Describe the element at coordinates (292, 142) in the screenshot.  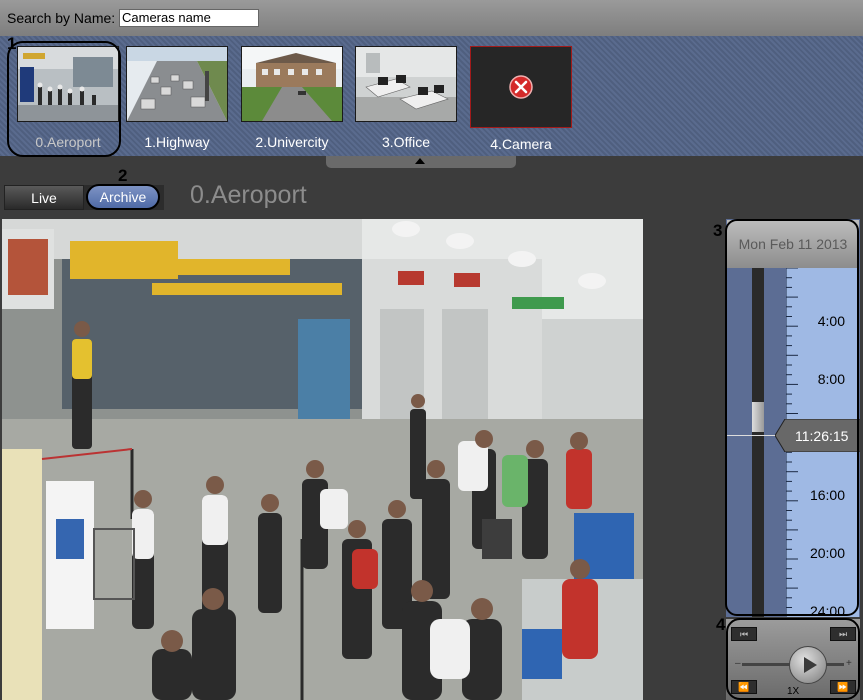
I see `camera-label: 2.Univercity` at that location.